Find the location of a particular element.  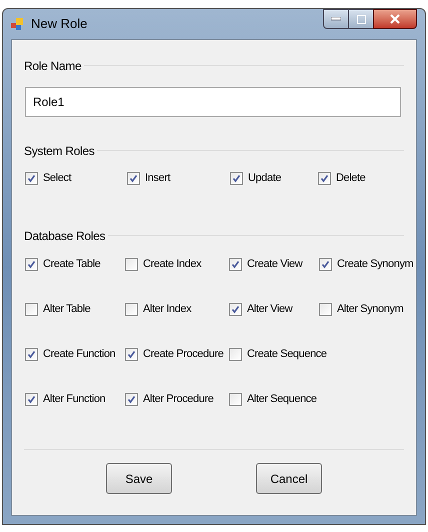

minimize-icon is located at coordinates (336, 19).